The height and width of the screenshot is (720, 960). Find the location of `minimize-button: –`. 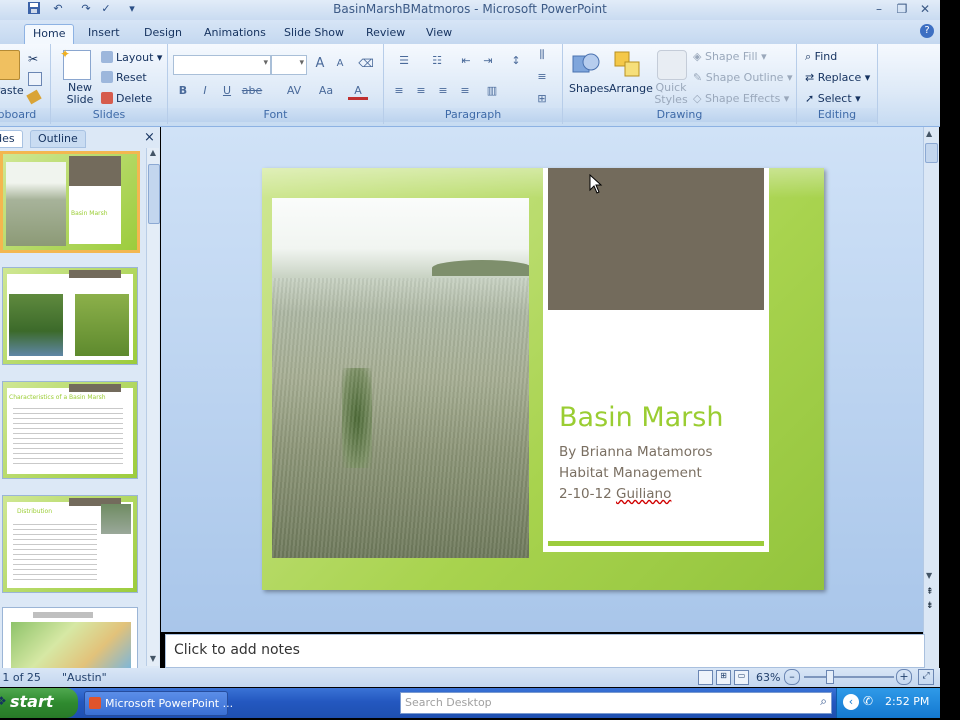

minimize-button: – is located at coordinates (879, 9).